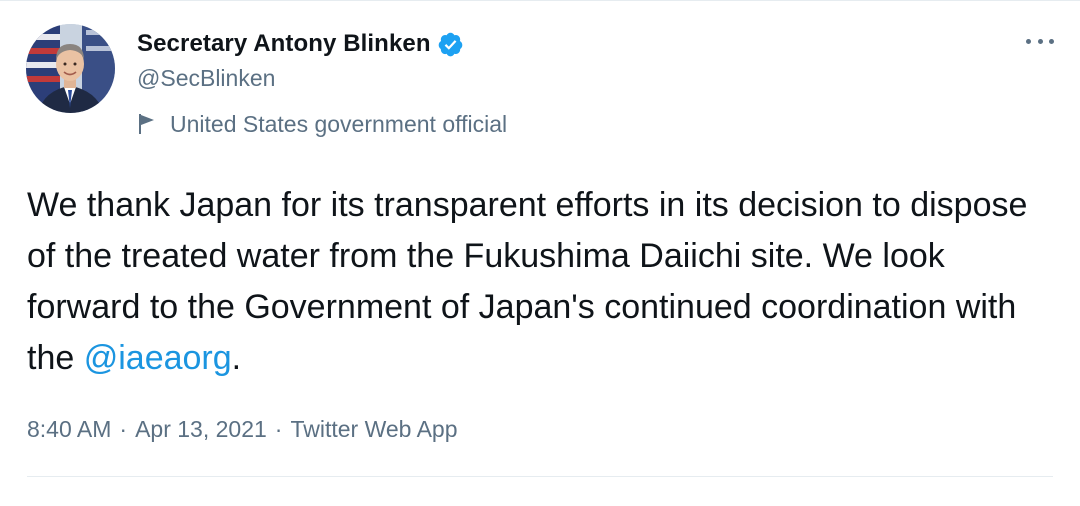  I want to click on more-options-icon, so click(1040, 41).